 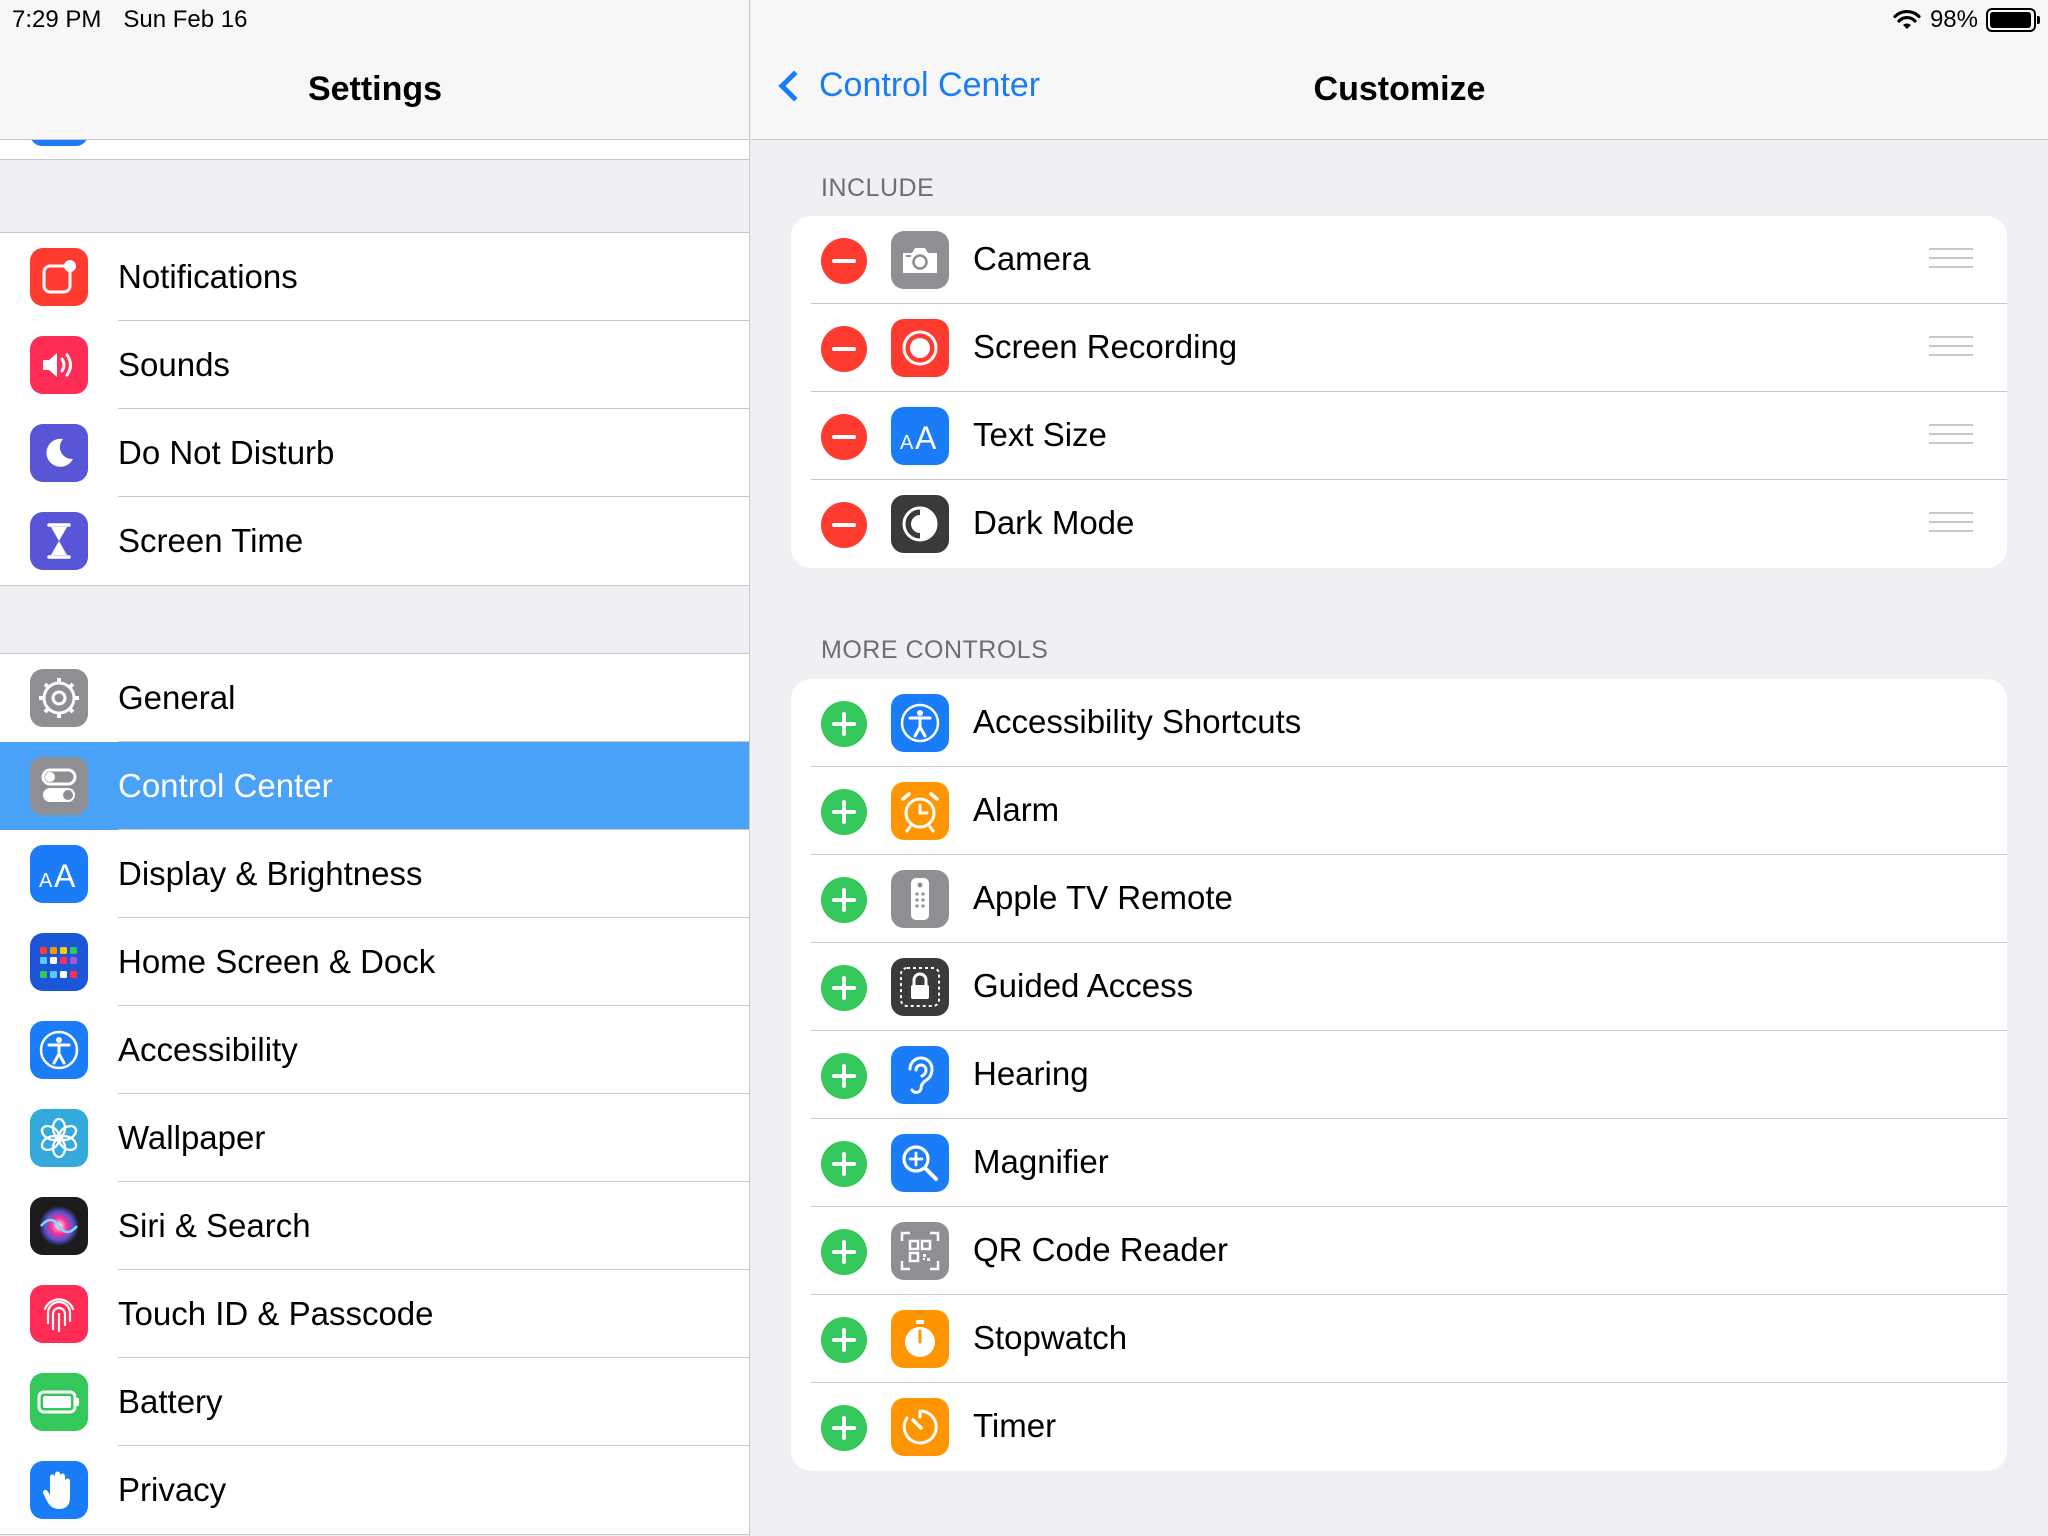 I want to click on sidebar-item-label: Notifications, so click(x=208, y=276).